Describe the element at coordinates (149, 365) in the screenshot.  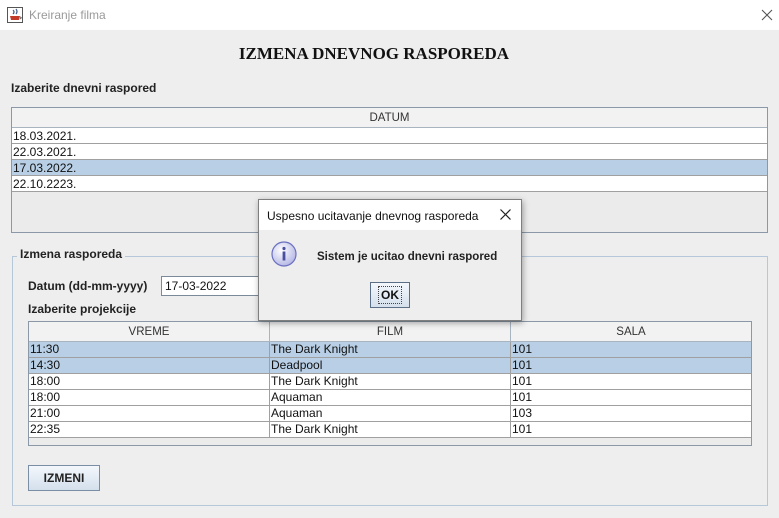
I see `cell-vreme: 14:30` at that location.